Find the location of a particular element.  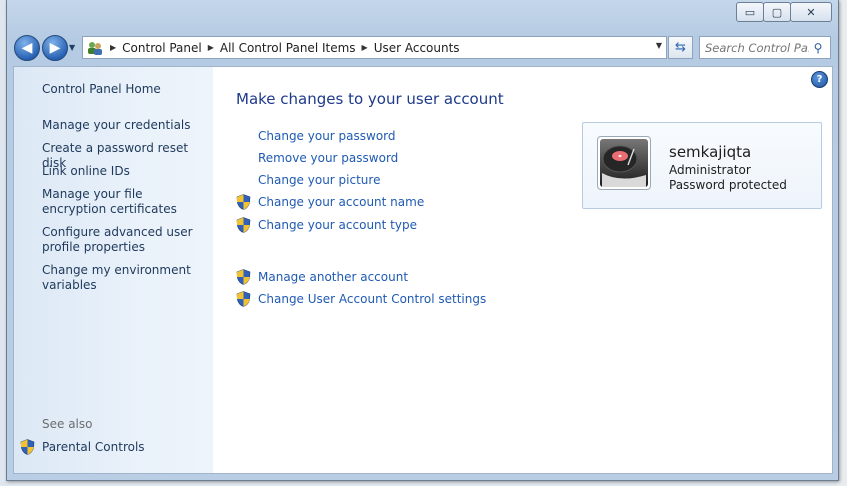

help-icon: ? is located at coordinates (819, 79).